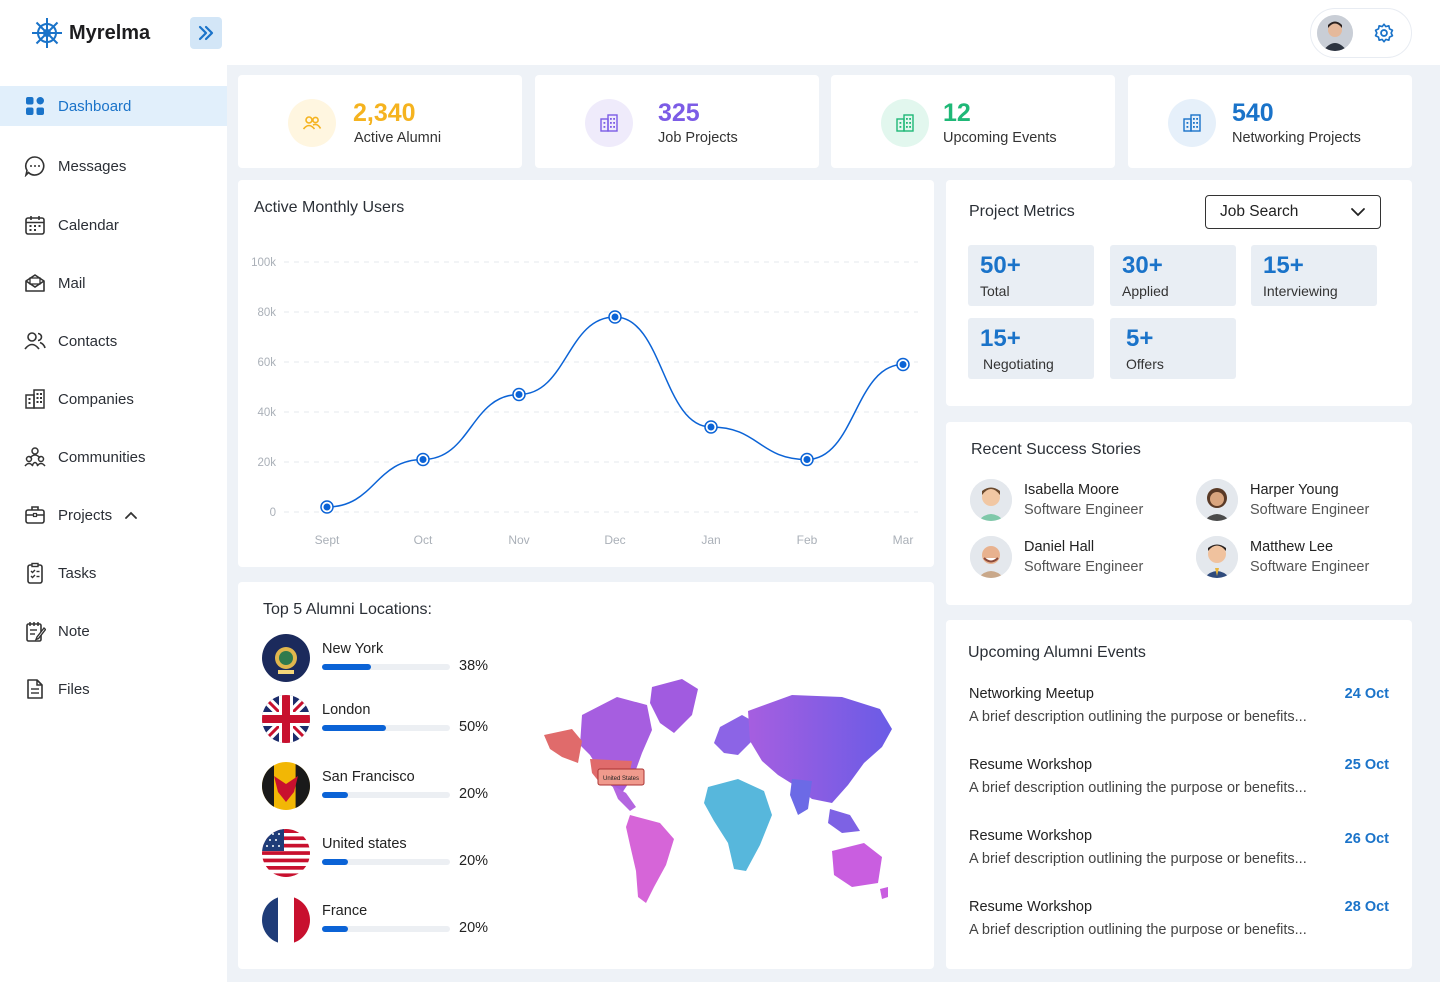  What do you see at coordinates (377, 853) in the screenshot?
I see `location-item: United states 20%` at bounding box center [377, 853].